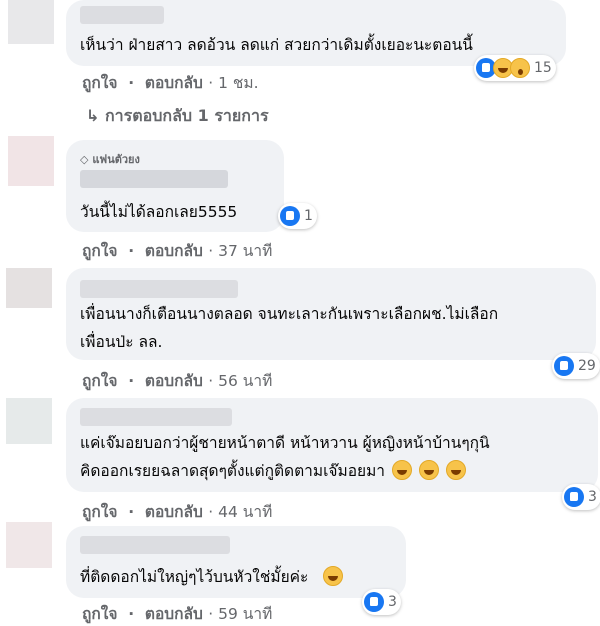 Image resolution: width=600 pixels, height=626 pixels. Describe the element at coordinates (333, 576) in the screenshot. I see `smile-emoji-icon` at that location.